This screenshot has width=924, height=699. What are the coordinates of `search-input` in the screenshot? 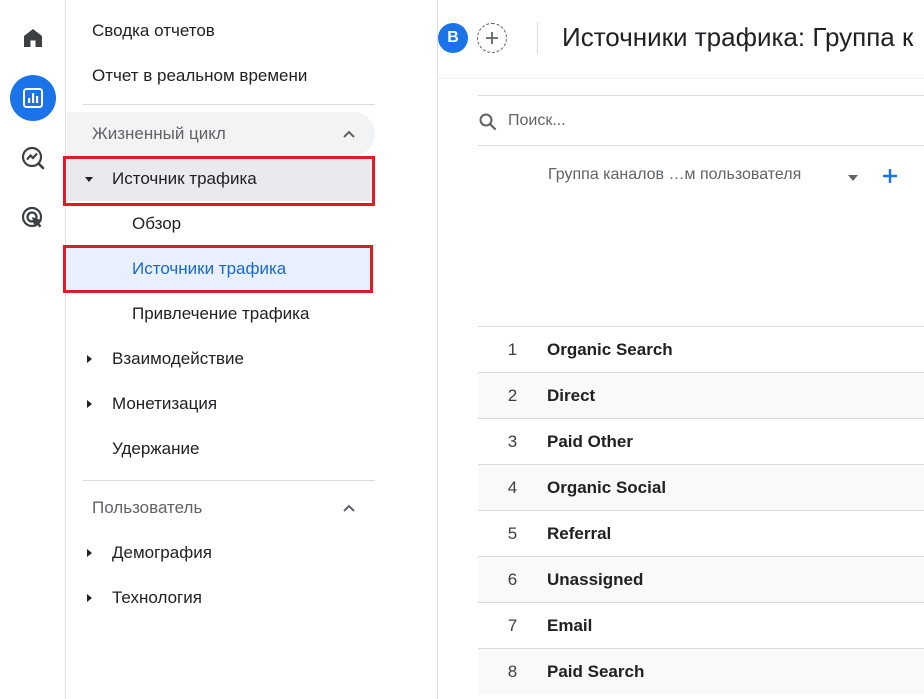 It's located at (658, 121).